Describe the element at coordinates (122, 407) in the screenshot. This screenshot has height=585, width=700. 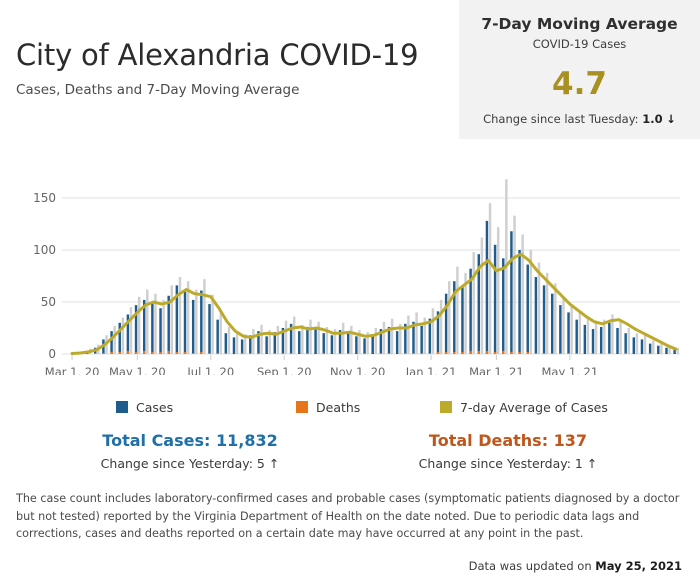
I see `legend-swatch-cases-icon` at that location.